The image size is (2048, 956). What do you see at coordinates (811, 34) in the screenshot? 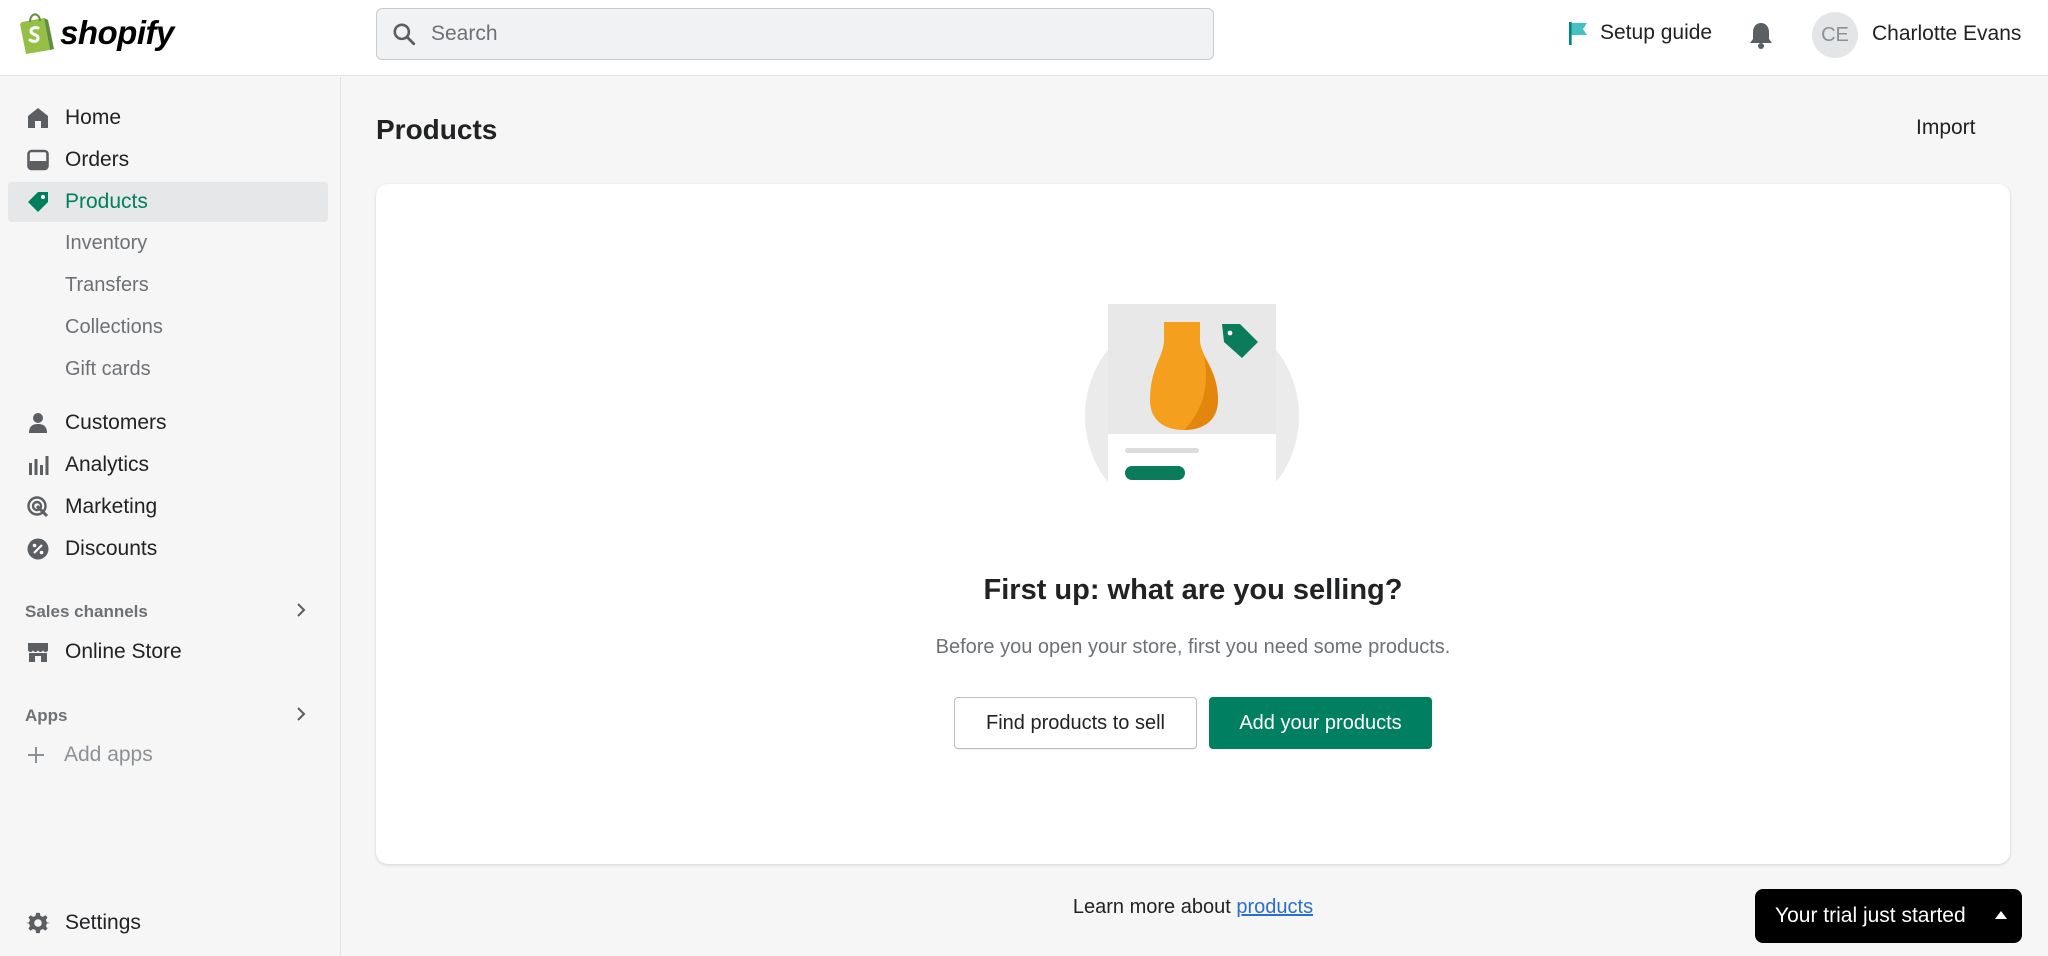
I see `search-input` at bounding box center [811, 34].